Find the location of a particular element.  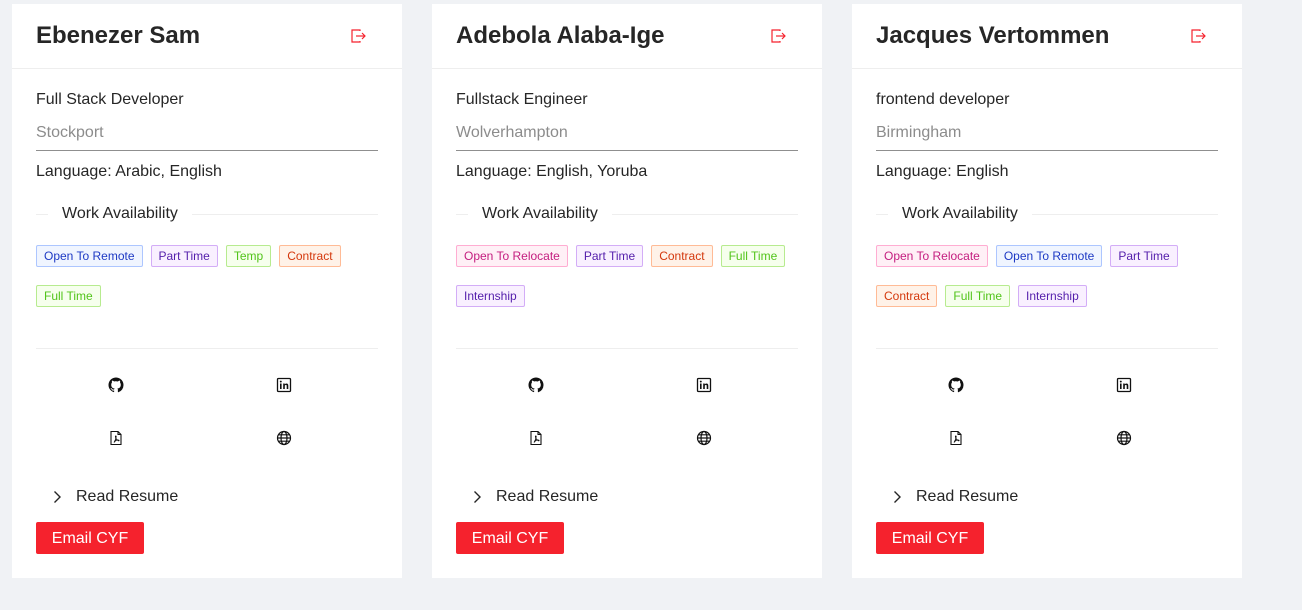

card-header: Jacques Vertommen is located at coordinates (1047, 36).